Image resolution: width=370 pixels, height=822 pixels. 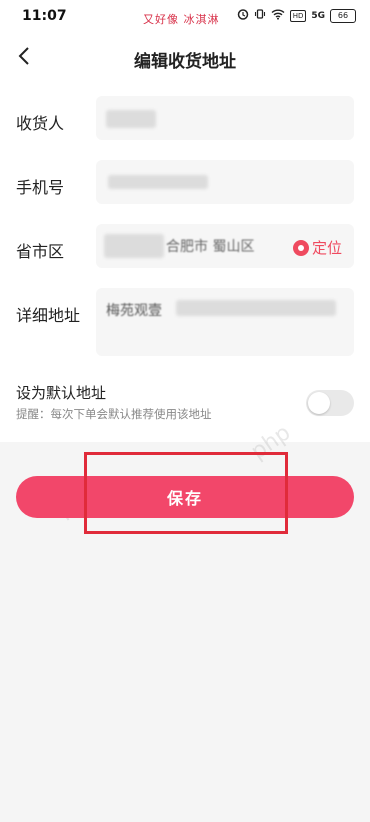 What do you see at coordinates (300, 247) in the screenshot?
I see `location-pin-icon` at bounding box center [300, 247].